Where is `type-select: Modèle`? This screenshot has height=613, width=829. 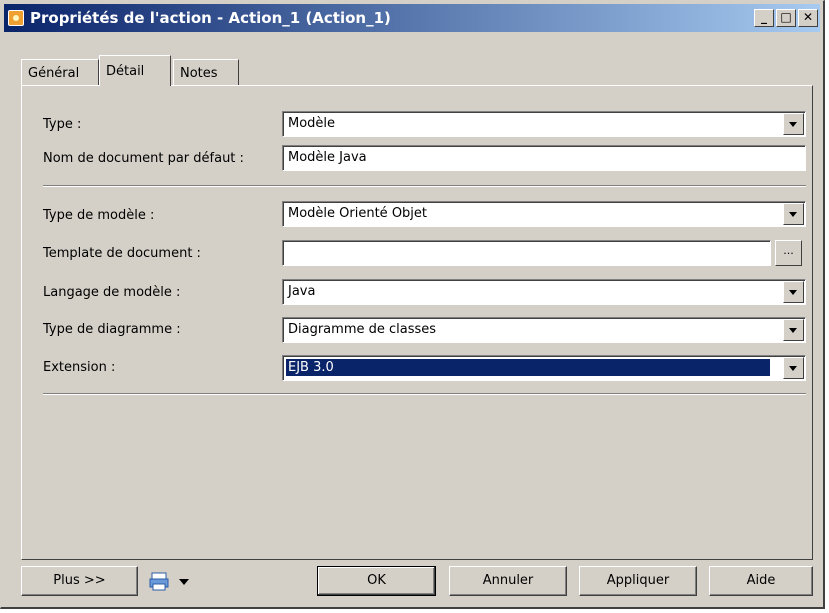
type-select: Modèle is located at coordinates (544, 124).